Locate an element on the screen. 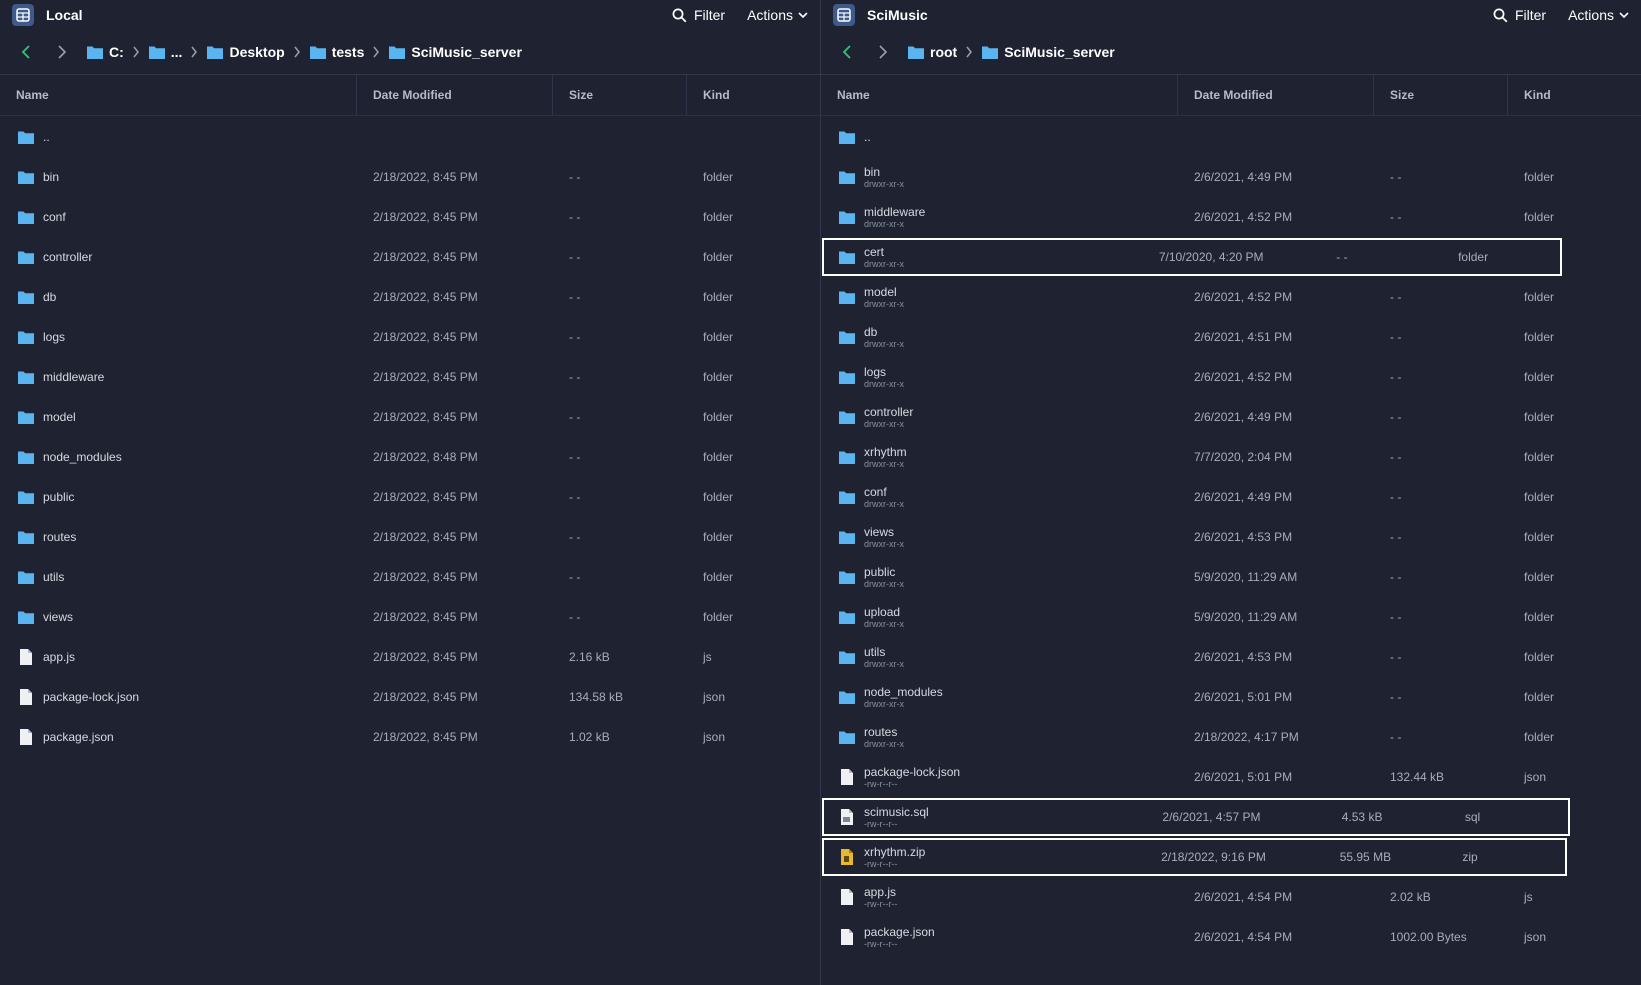 This screenshot has width=1641, height=985. name-cell: conf is located at coordinates (178, 217).